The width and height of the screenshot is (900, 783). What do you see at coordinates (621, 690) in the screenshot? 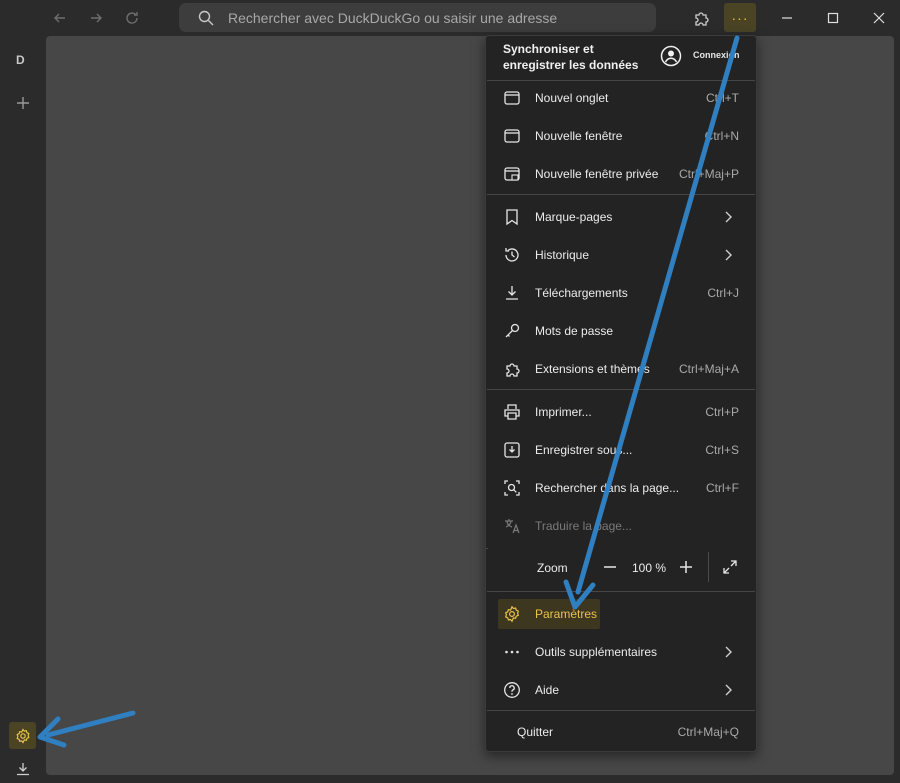
I see `menu-item-help: Aide` at bounding box center [621, 690].